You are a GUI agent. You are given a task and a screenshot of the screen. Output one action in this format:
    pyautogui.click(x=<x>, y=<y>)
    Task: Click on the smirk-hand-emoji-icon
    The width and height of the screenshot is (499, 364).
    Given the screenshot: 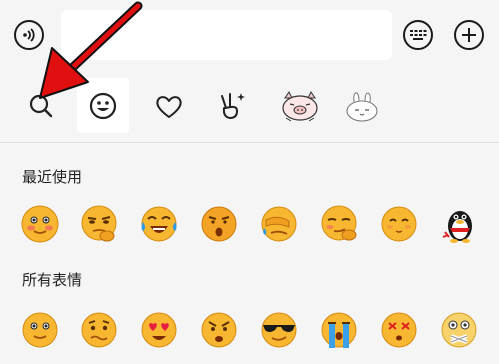 What is the action you would take?
    pyautogui.click(x=99, y=223)
    